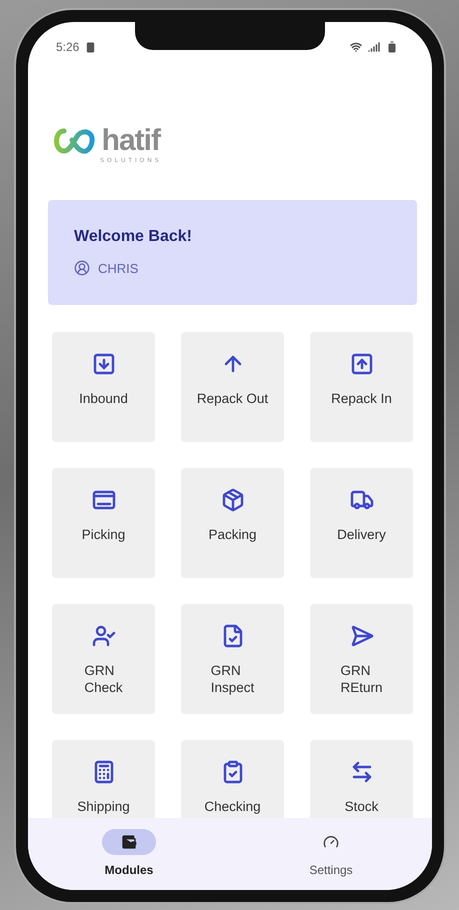 This screenshot has width=459, height=910. I want to click on module-tile: Delivery, so click(361, 523).